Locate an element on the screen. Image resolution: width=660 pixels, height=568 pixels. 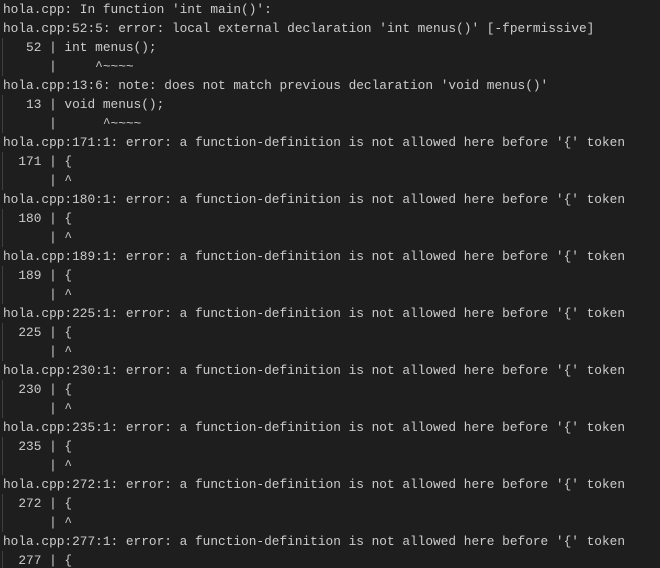
compiler-message-line: hola.cpp: In function 'int main()': is located at coordinates (137, 9).